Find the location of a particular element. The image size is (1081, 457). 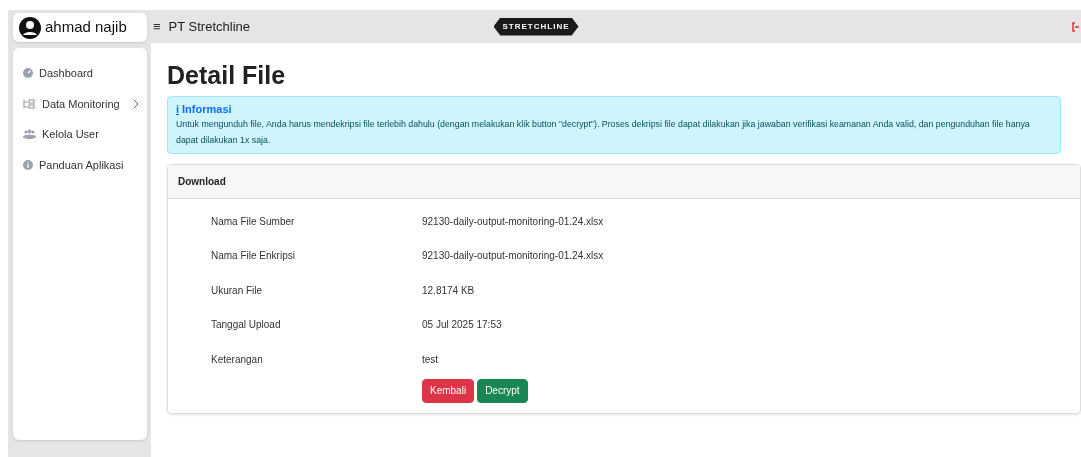

chevron-right-icon is located at coordinates (136, 103).